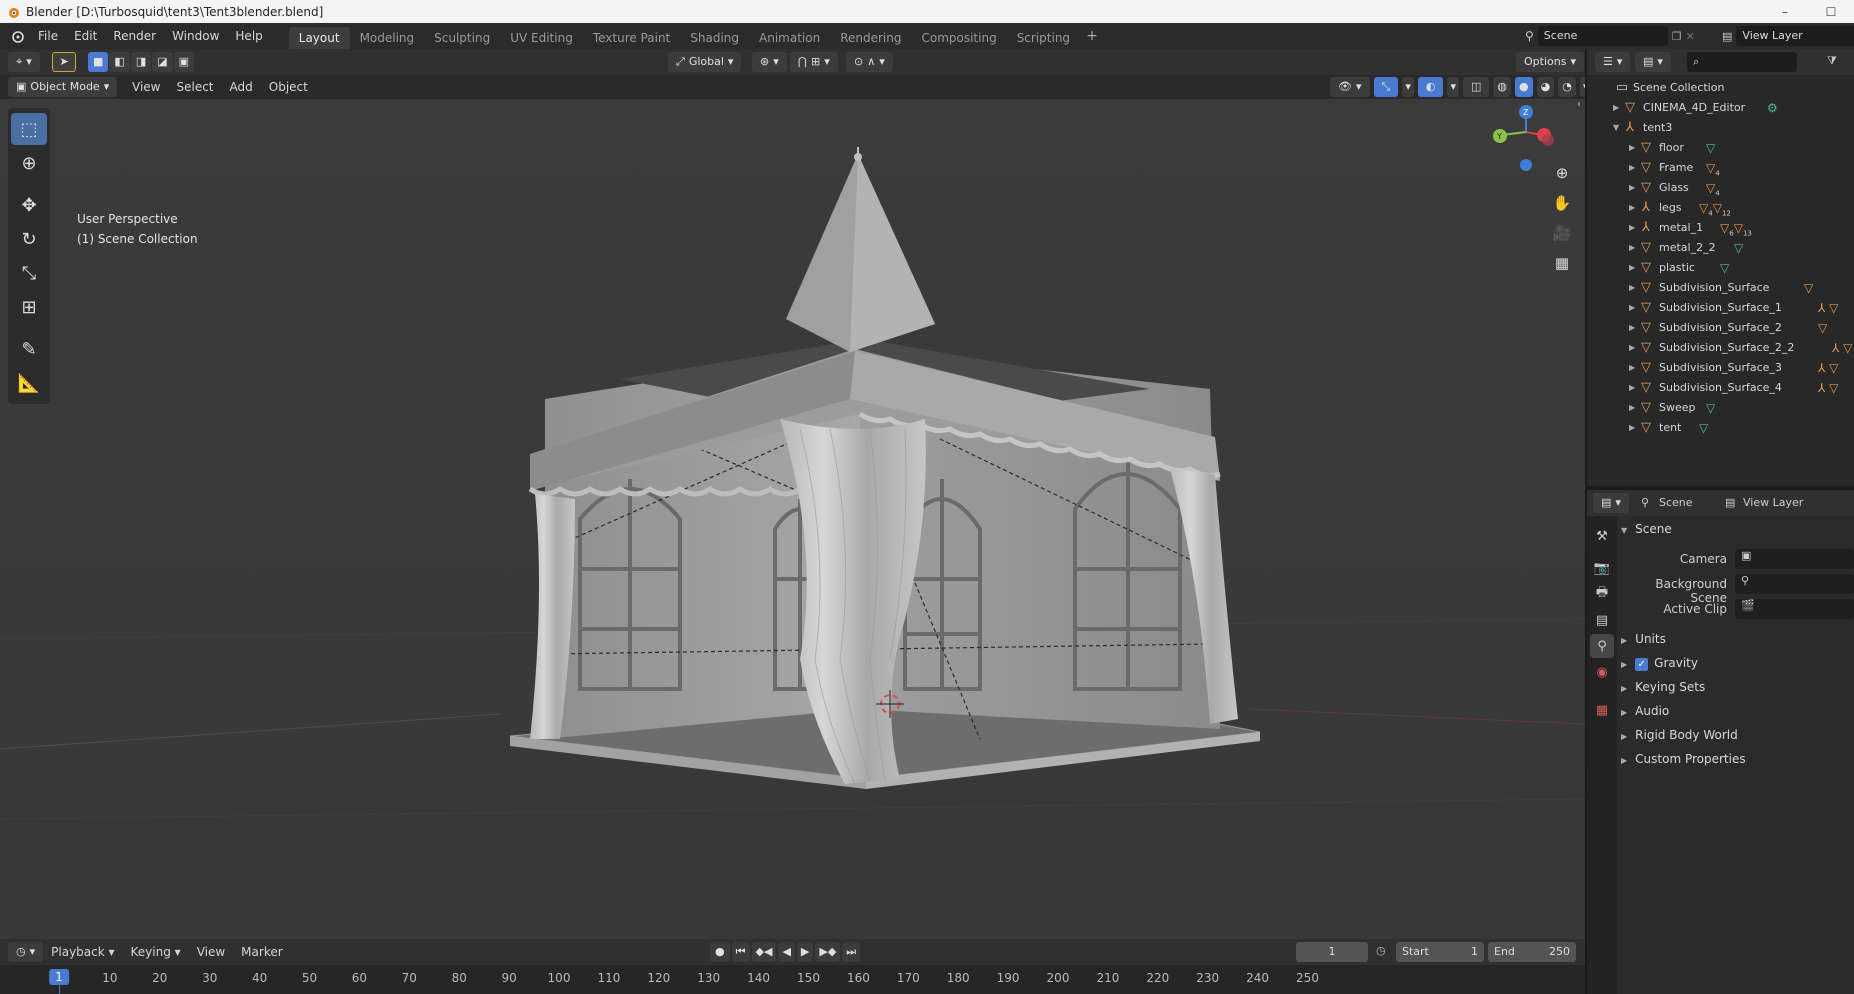 The image size is (1854, 994). Describe the element at coordinates (1408, 87) in the screenshot. I see `gizmo-dropdown: ▾` at that location.